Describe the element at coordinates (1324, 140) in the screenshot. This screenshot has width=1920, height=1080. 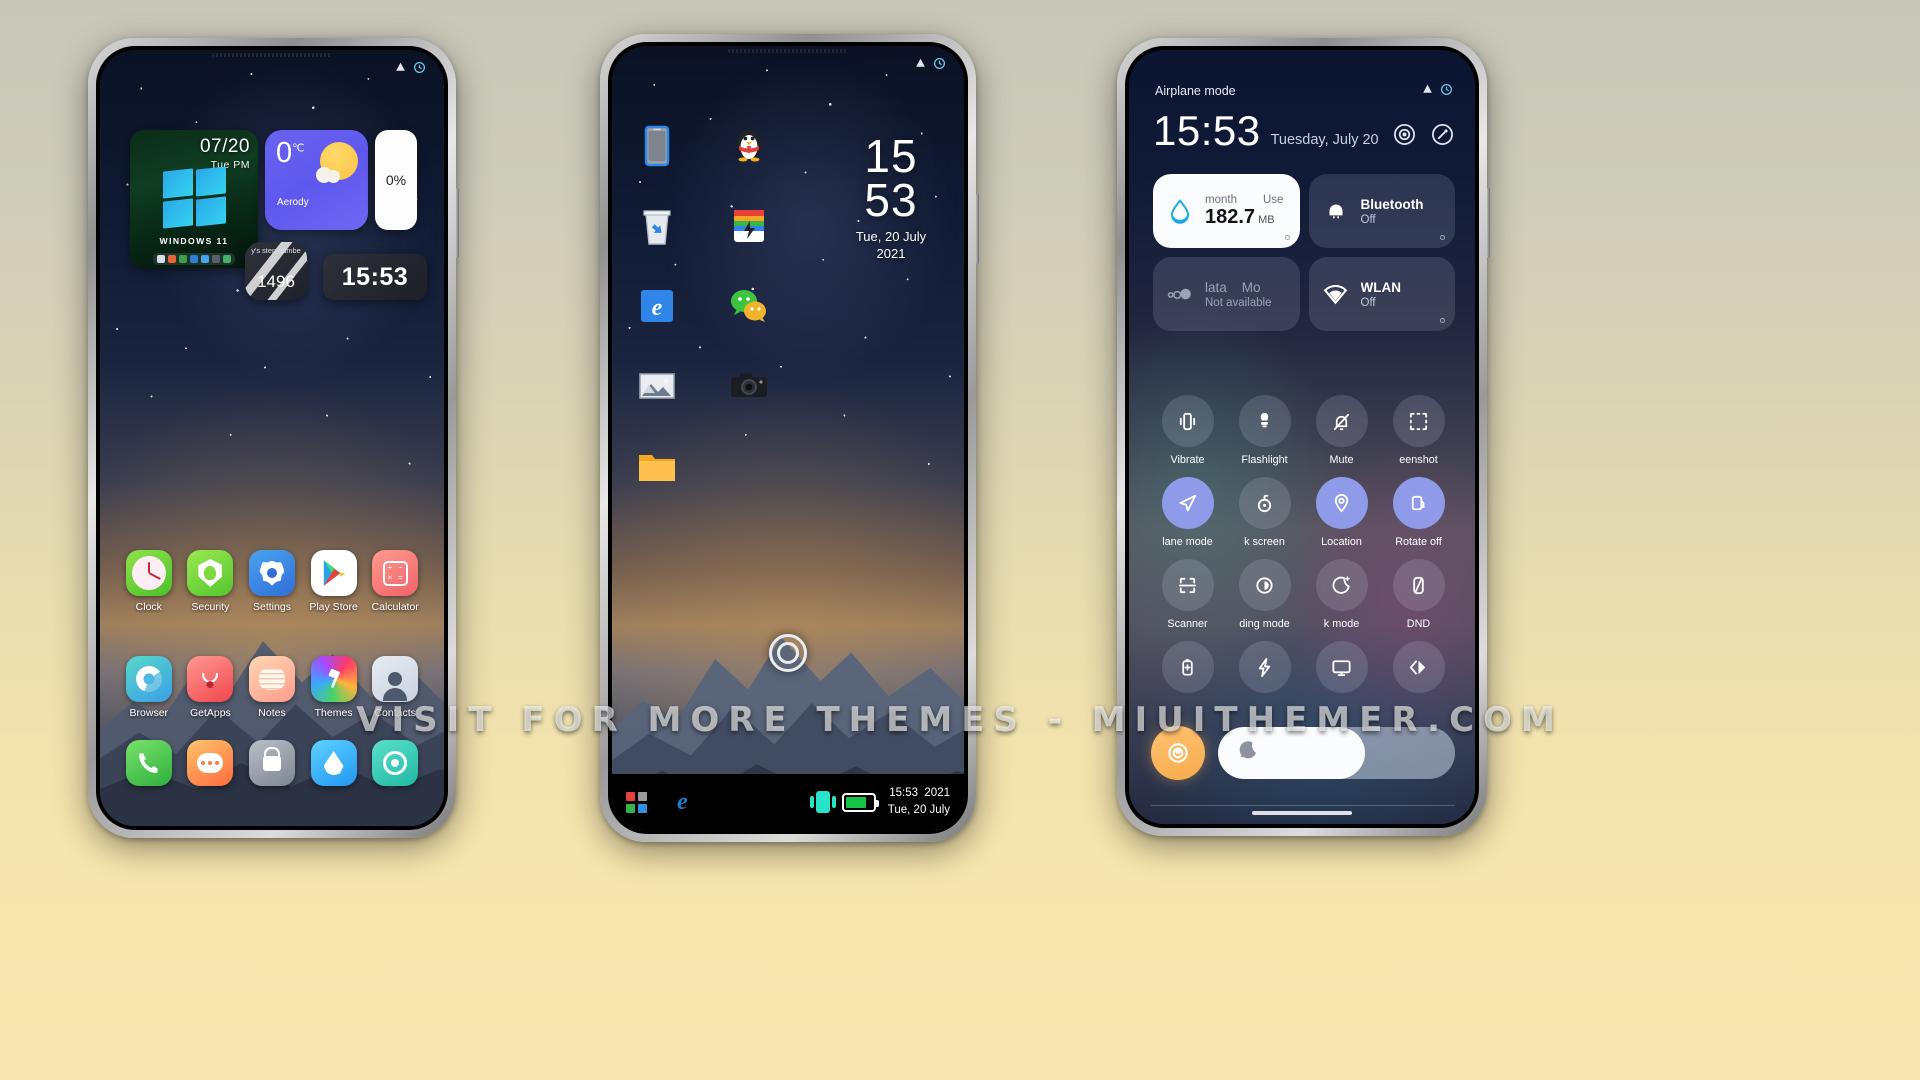
I see `control-center-date: Tuesday, July 20` at that location.